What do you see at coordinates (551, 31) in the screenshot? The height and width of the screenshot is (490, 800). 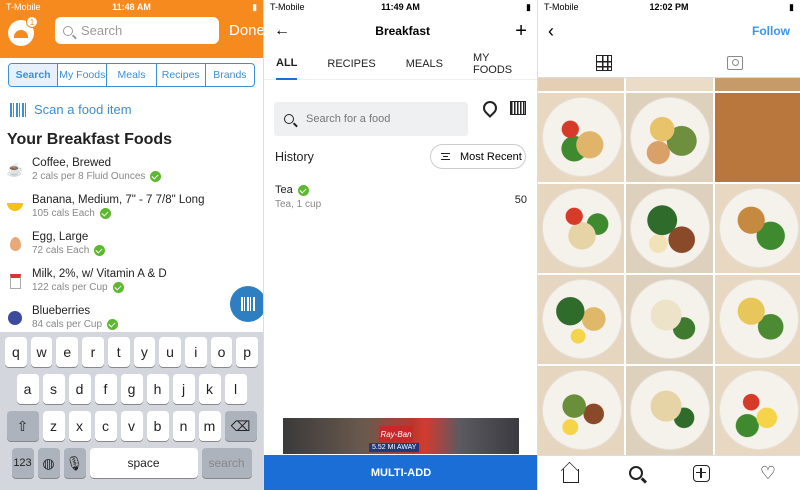 I see `back-chevron-icon: ‹` at bounding box center [551, 31].